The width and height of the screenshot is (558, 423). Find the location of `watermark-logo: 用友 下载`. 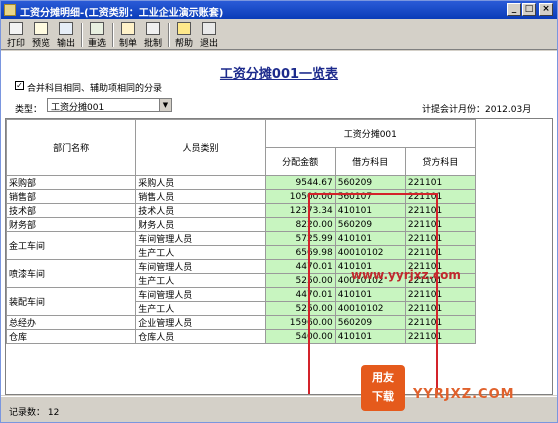

watermark-logo: 用友 下载 is located at coordinates (383, 388).